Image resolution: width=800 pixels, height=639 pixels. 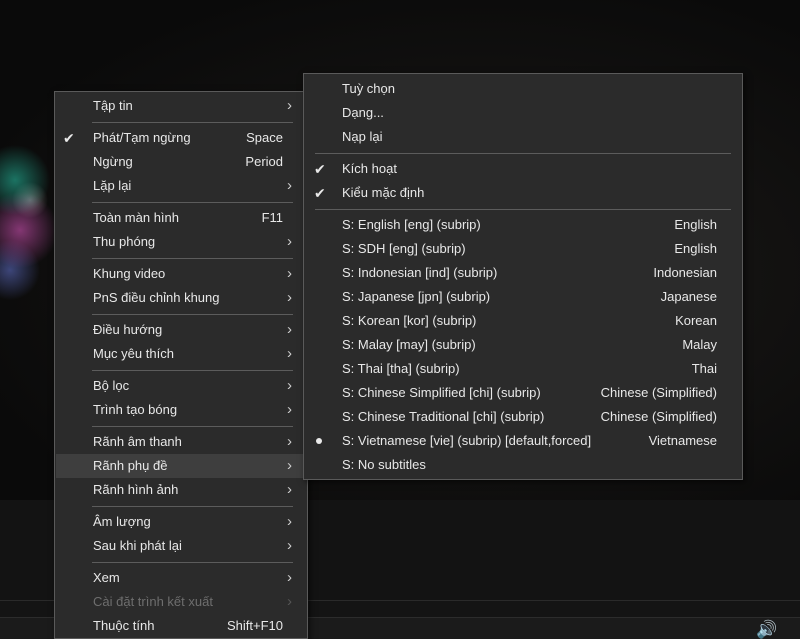 What do you see at coordinates (682, 440) in the screenshot?
I see `track-language: Vietnamese` at bounding box center [682, 440].